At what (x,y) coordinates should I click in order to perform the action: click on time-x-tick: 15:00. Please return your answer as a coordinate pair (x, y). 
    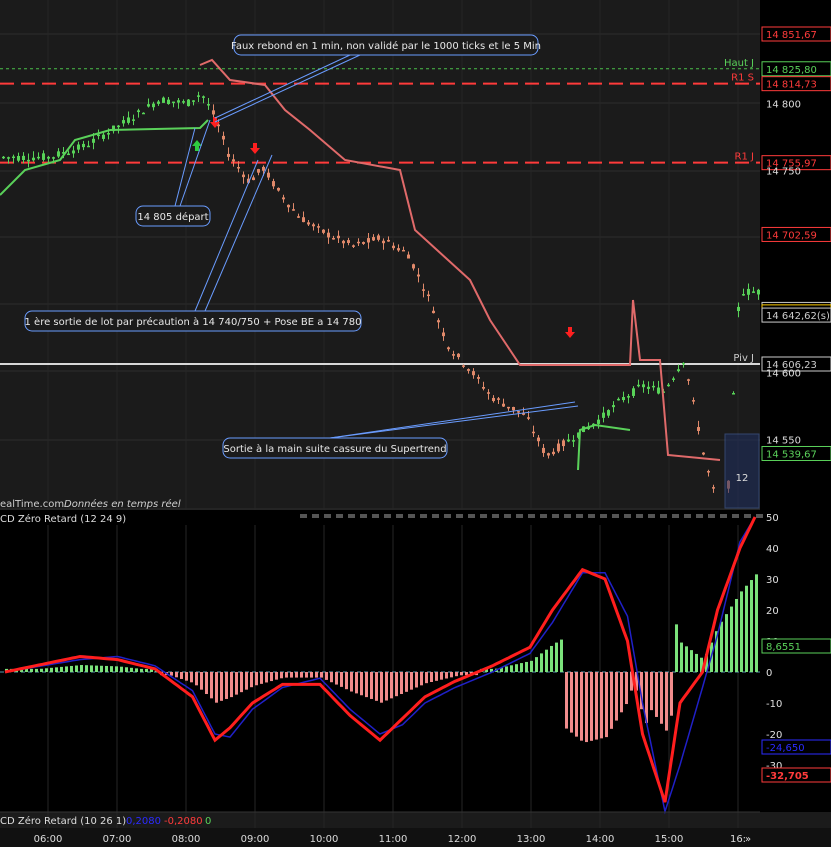
    Looking at the image, I should click on (669, 839).